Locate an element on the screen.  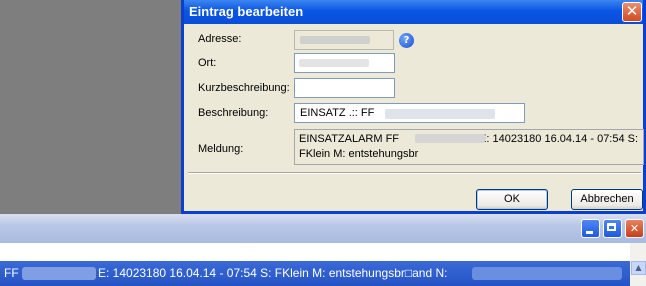
maximize-icon is located at coordinates (612, 228).